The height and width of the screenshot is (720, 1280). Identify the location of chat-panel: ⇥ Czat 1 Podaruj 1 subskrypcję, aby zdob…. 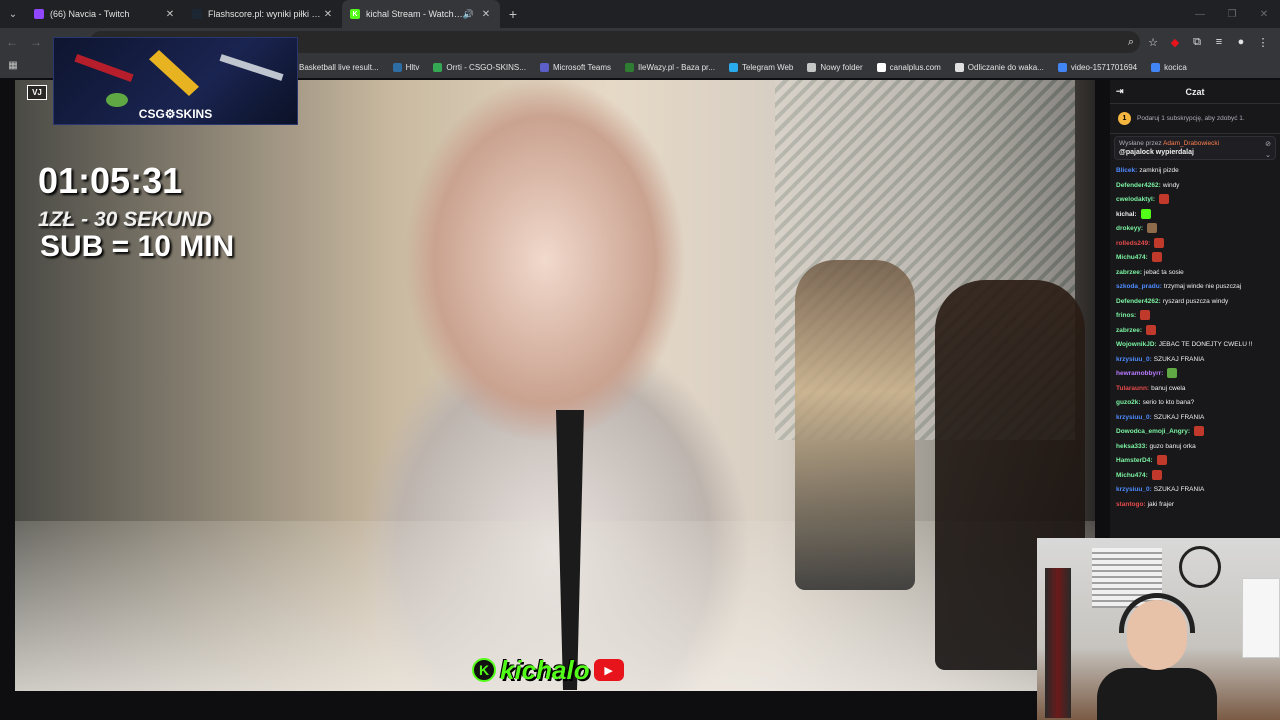
(1195, 309).